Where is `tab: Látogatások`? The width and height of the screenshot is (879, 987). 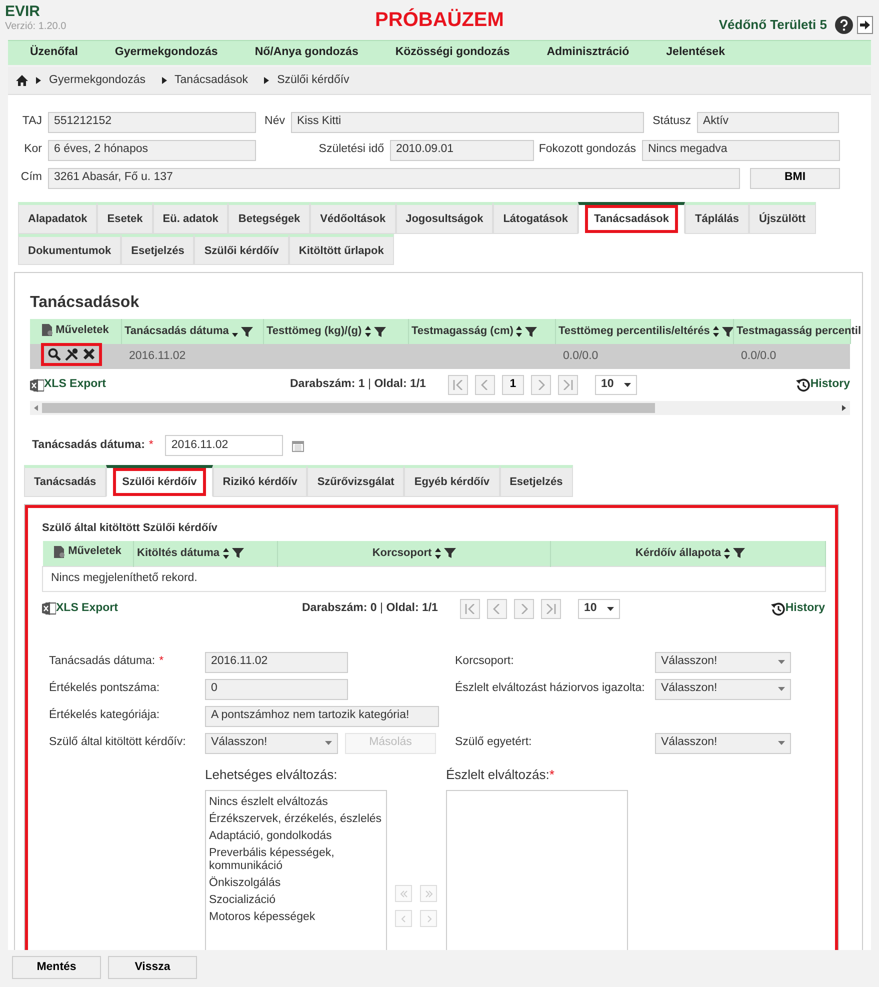
tab: Látogatások is located at coordinates (535, 218).